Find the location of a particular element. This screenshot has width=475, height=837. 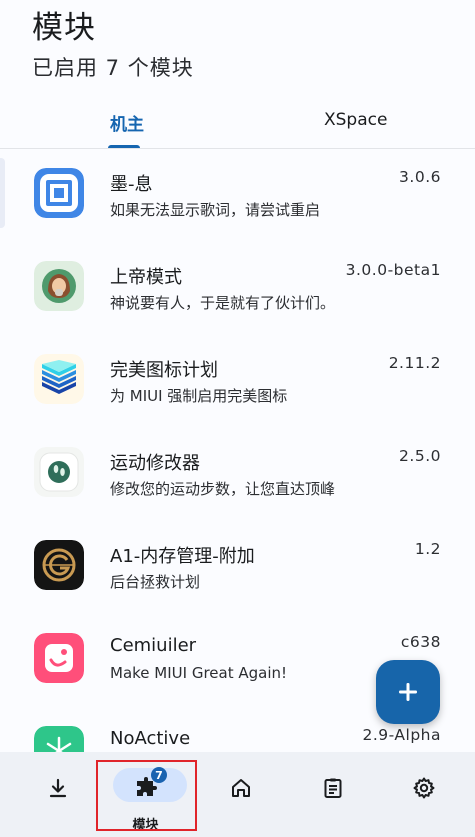

module-version: 1.2 is located at coordinates (427, 549).